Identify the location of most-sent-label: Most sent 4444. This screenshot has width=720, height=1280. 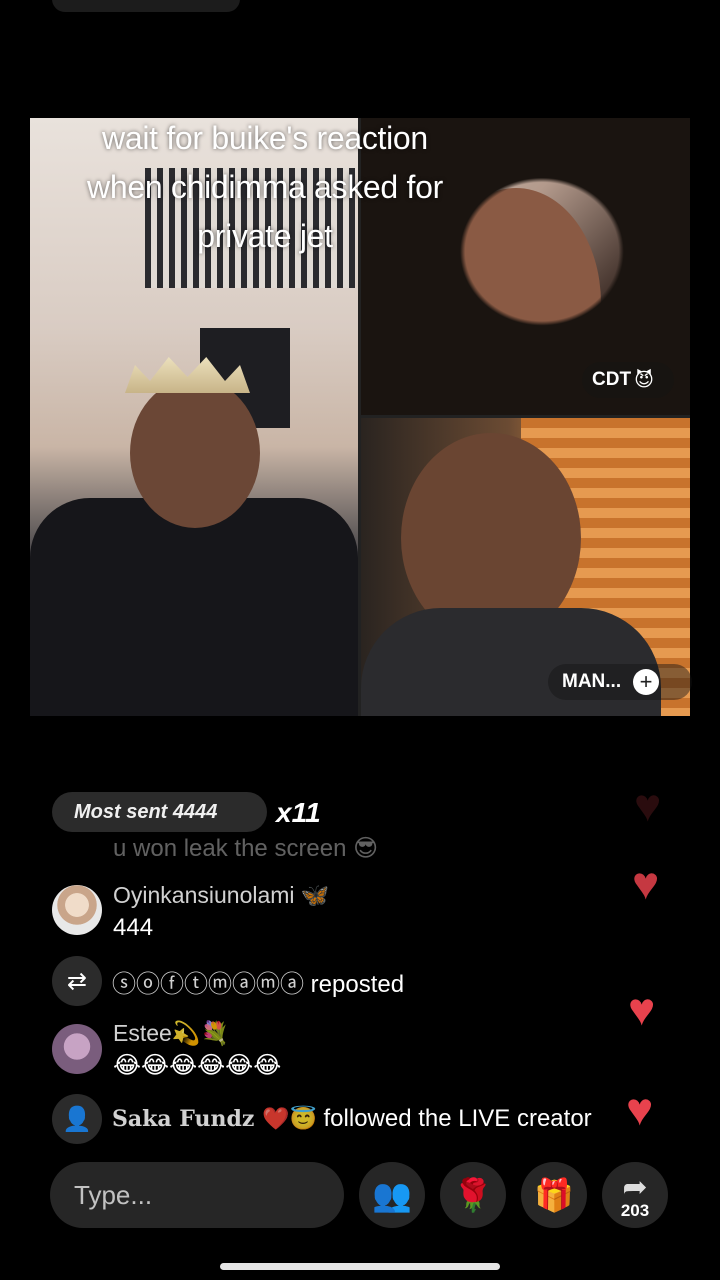
(146, 811).